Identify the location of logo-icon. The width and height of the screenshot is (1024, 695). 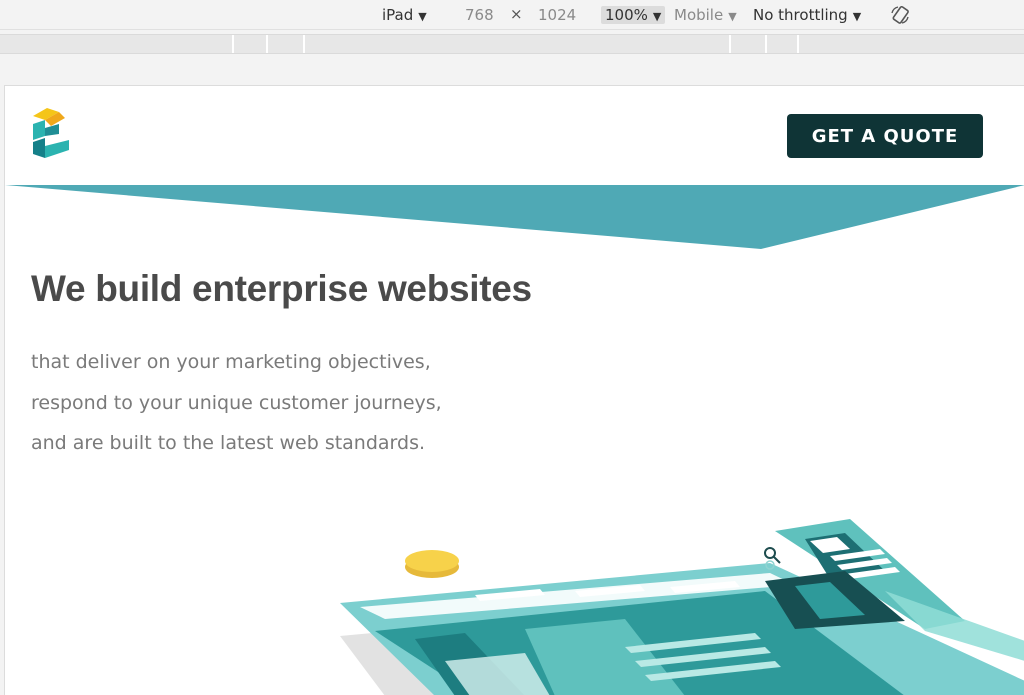
(51, 135).